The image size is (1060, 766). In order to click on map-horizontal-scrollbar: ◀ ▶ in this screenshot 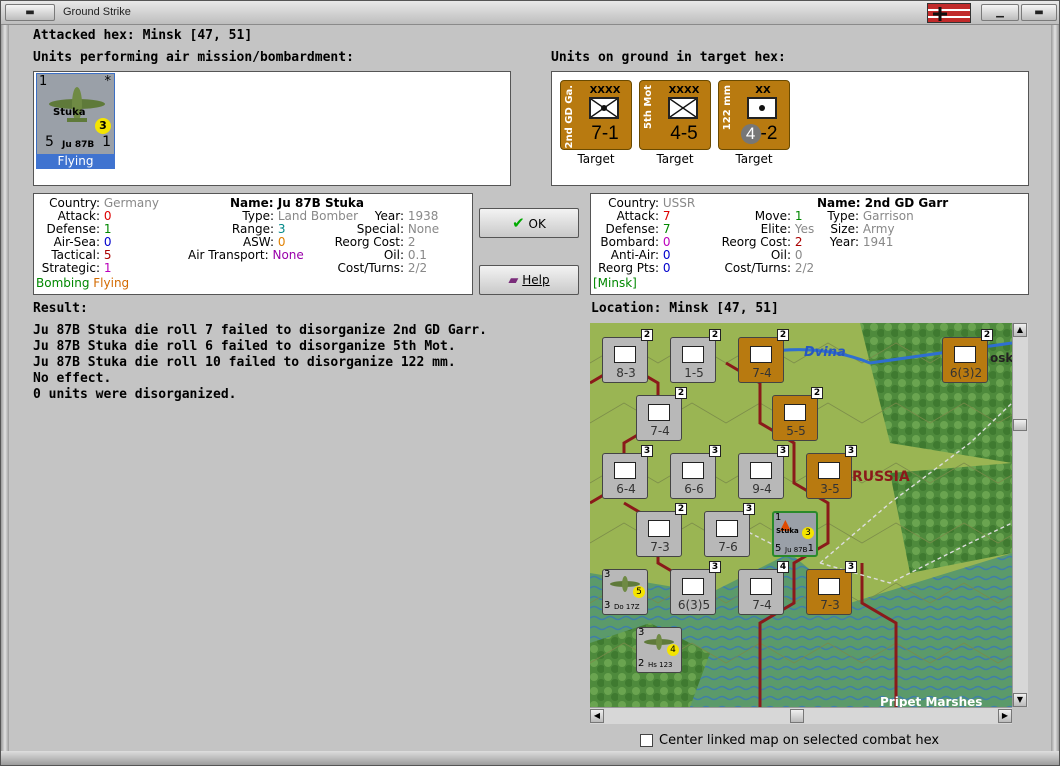, I will do `click(801, 715)`.